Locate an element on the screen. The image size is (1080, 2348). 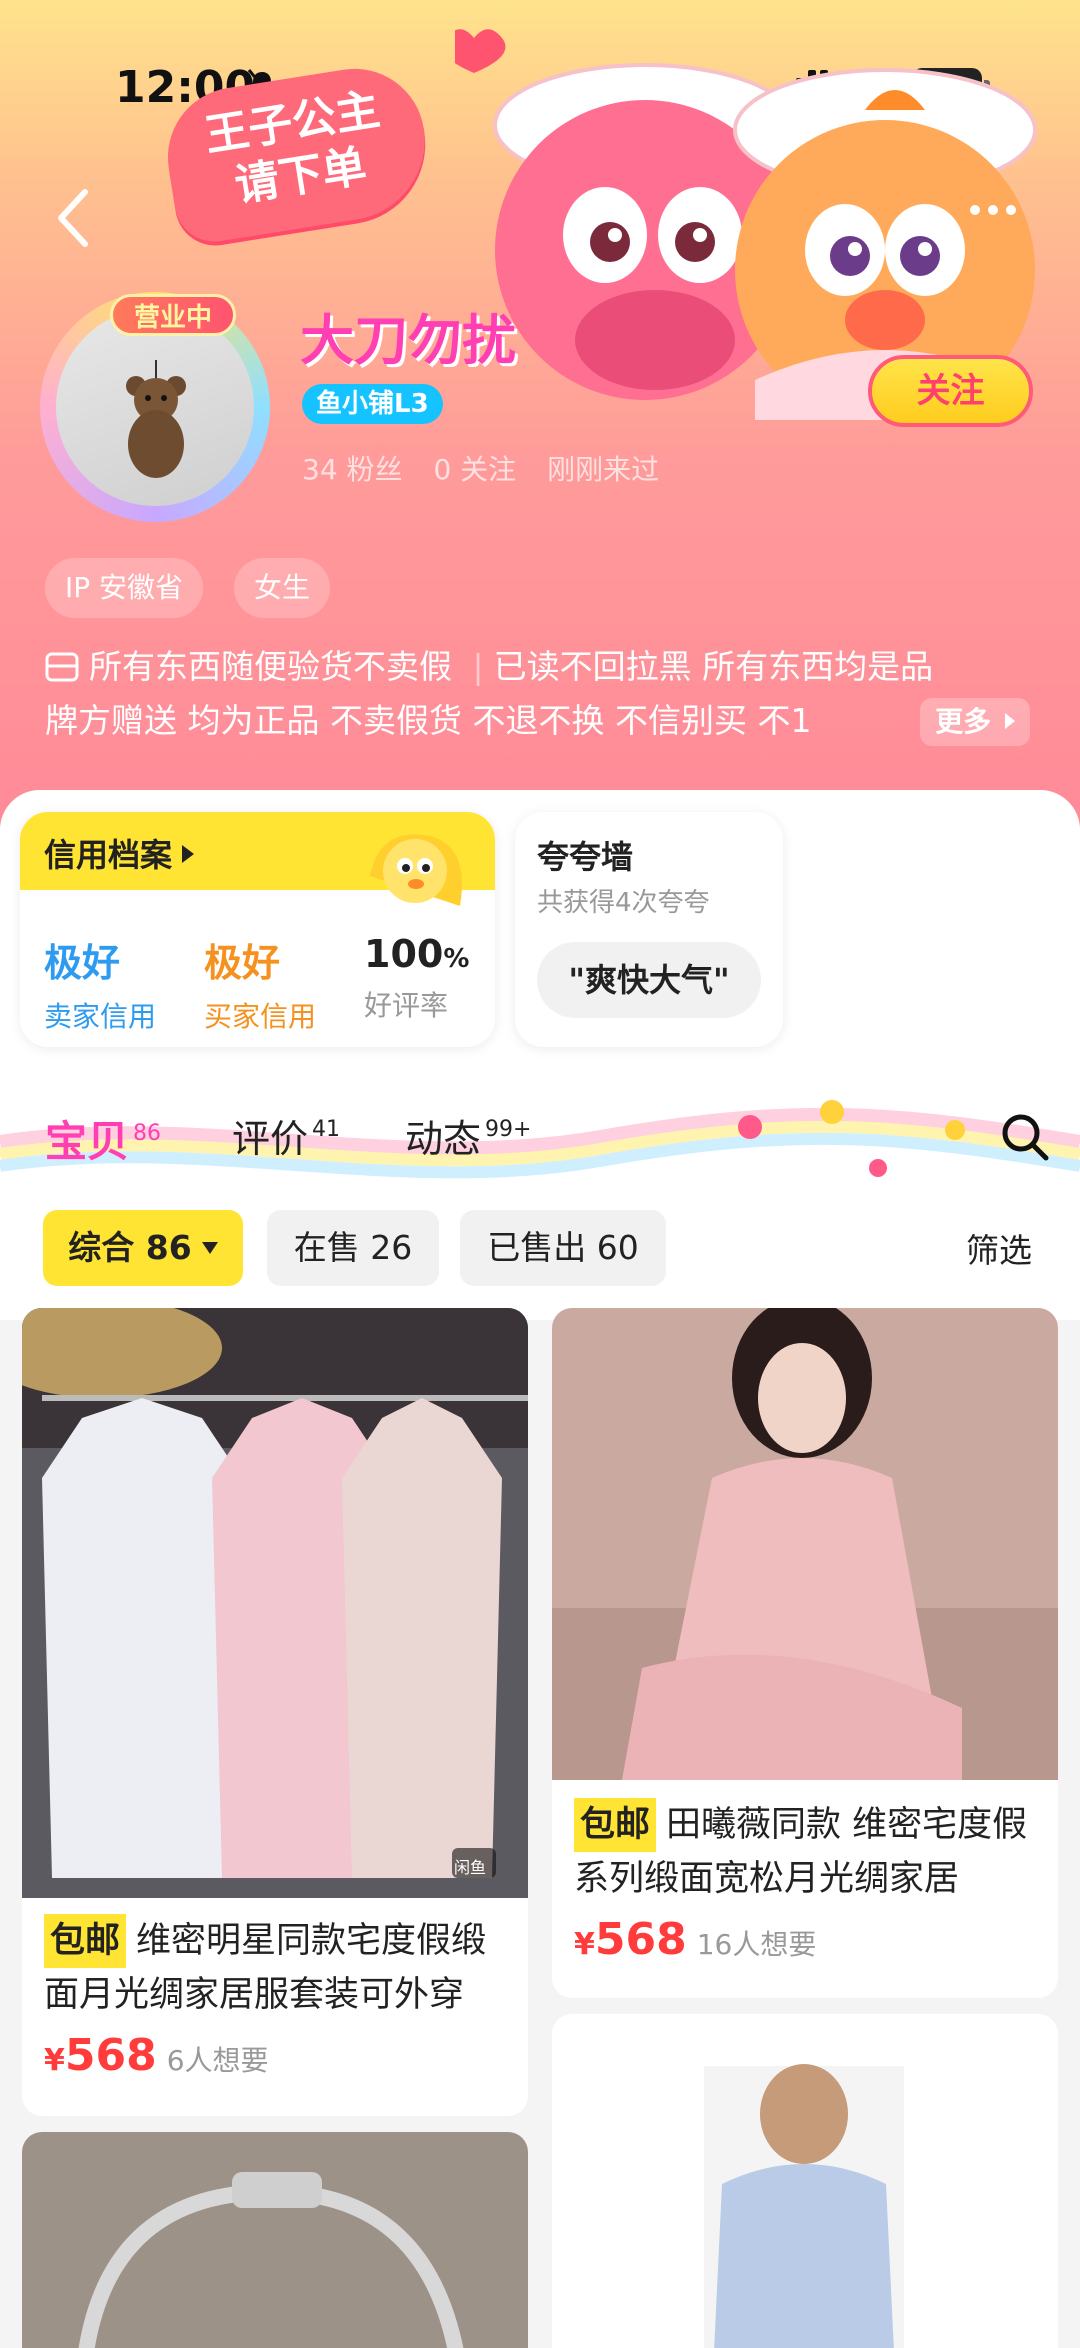
following-count: 0 关注 is located at coordinates (474, 469).